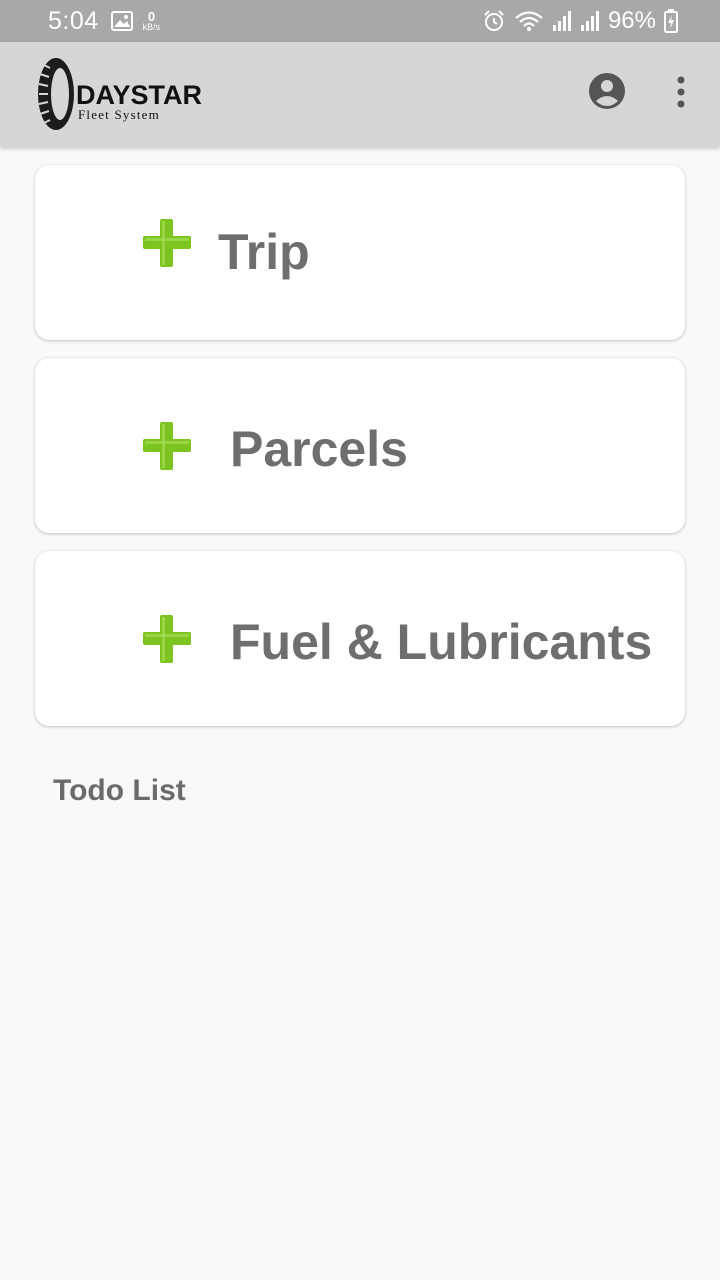 This screenshot has height=1280, width=720. I want to click on card-trip: Trip, so click(360, 252).